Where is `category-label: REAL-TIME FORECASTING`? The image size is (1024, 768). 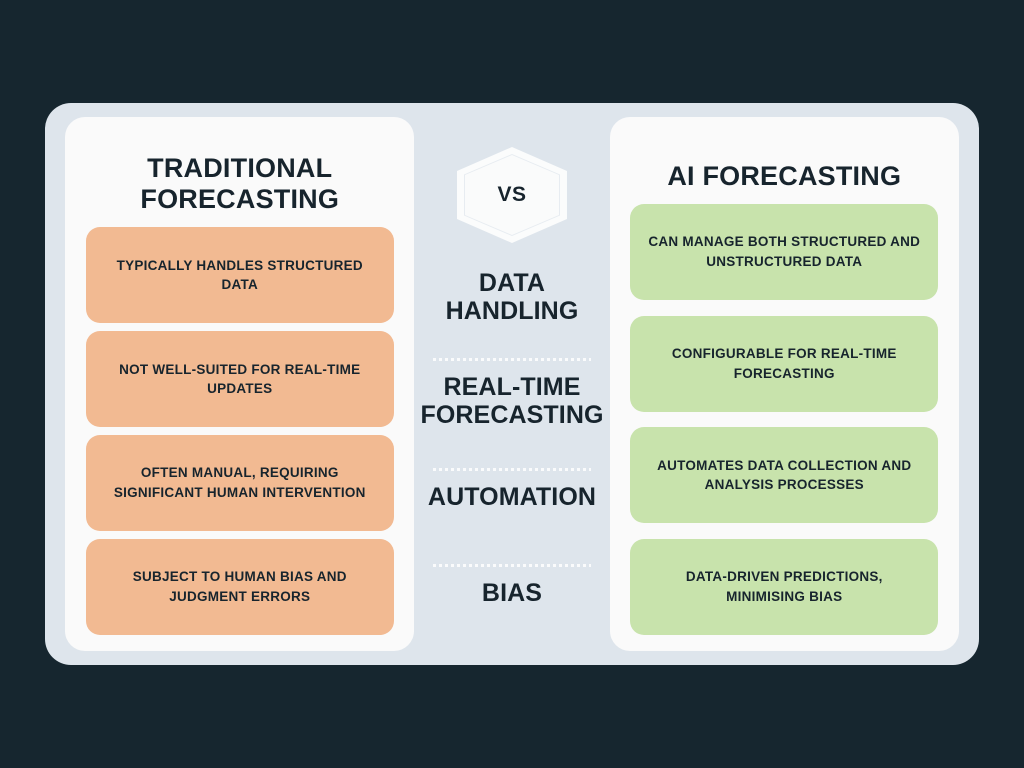 category-label: REAL-TIME FORECASTING is located at coordinates (512, 400).